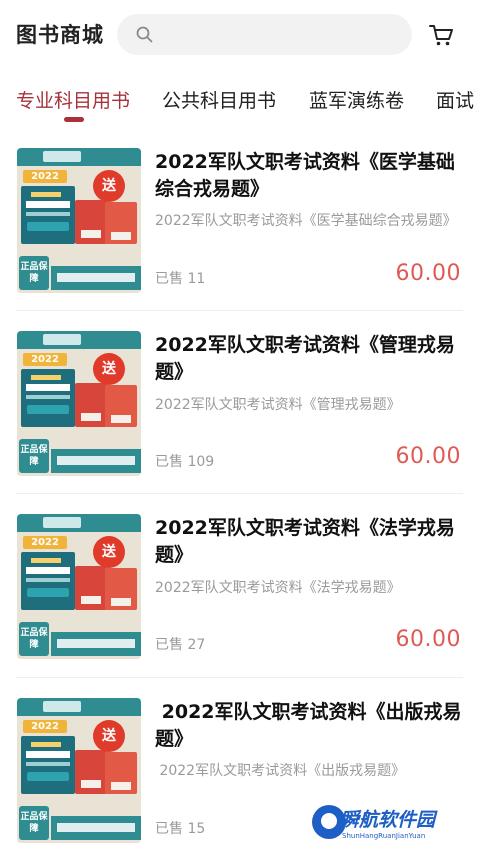 This screenshot has width=480, height=853. Describe the element at coordinates (441, 35) in the screenshot. I see `cart-icon` at that location.